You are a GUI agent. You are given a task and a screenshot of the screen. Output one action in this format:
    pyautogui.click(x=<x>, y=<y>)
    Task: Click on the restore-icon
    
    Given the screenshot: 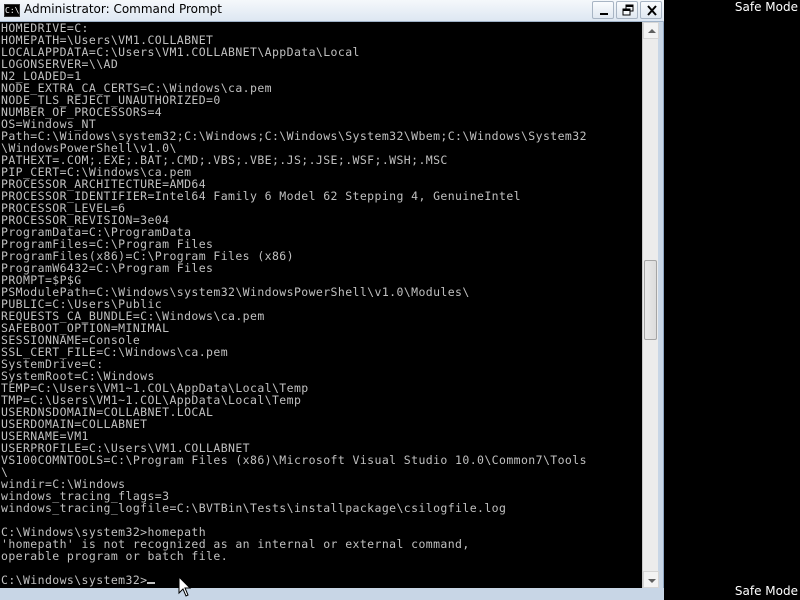 What is the action you would take?
    pyautogui.click(x=628, y=10)
    